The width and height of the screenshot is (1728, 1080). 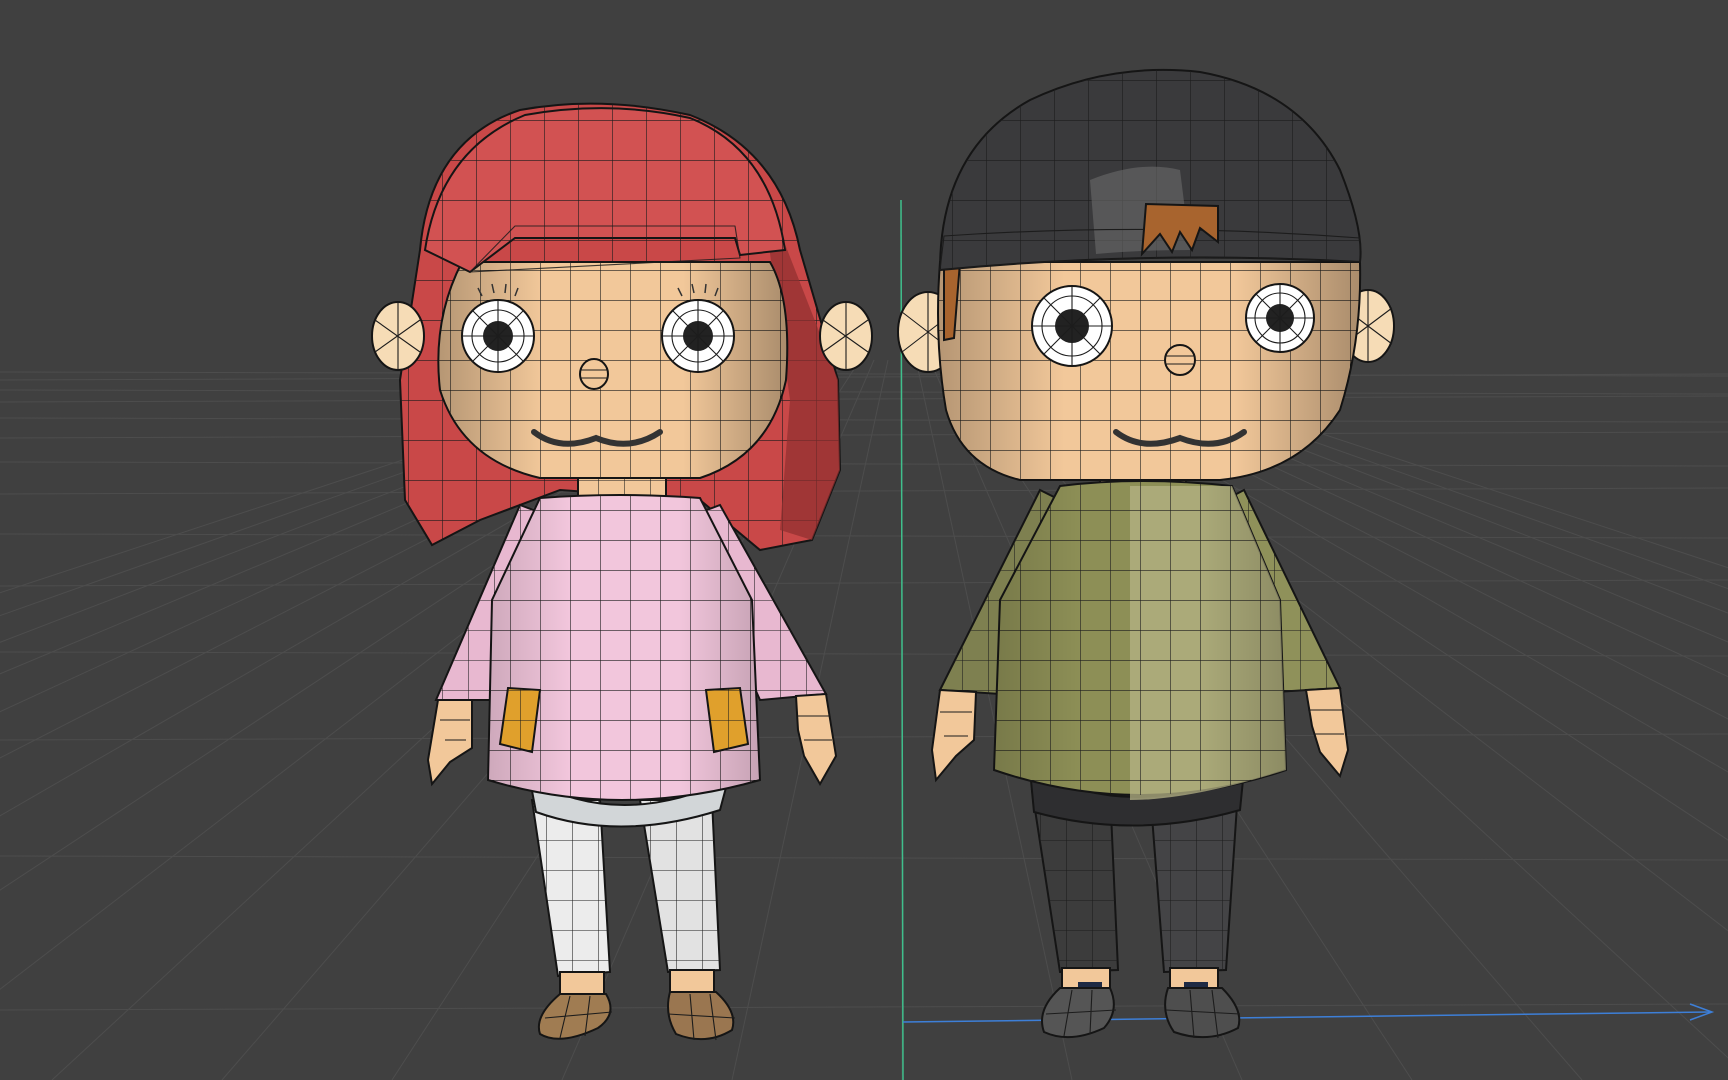 I want to click on girl-right-hand, so click(x=816, y=739).